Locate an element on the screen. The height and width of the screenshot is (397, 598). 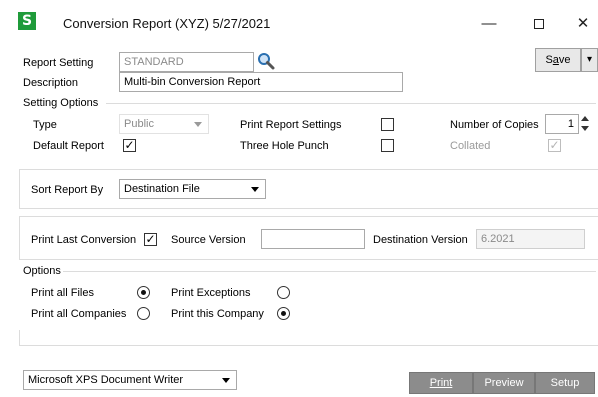
default-report-checkbox: ✓ is located at coordinates (129, 145).